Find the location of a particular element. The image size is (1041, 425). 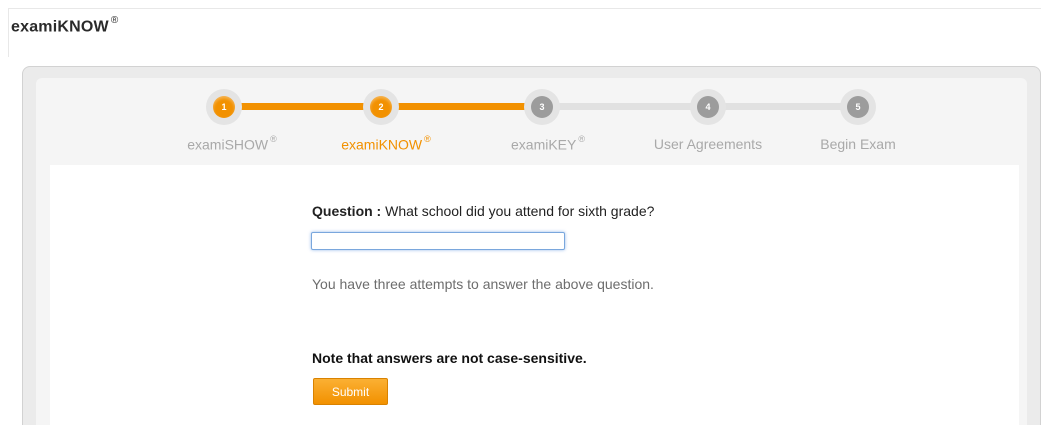

step-5-label-text: Begin Exam is located at coordinates (858, 144).